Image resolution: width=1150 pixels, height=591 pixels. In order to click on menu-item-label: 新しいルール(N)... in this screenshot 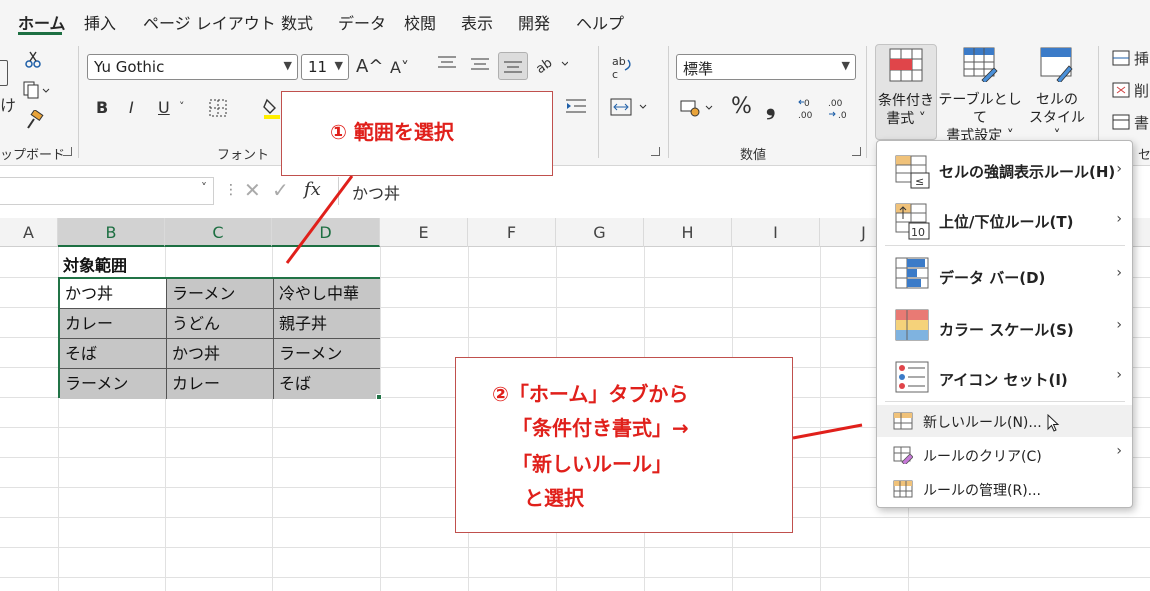, I will do `click(982, 423)`.